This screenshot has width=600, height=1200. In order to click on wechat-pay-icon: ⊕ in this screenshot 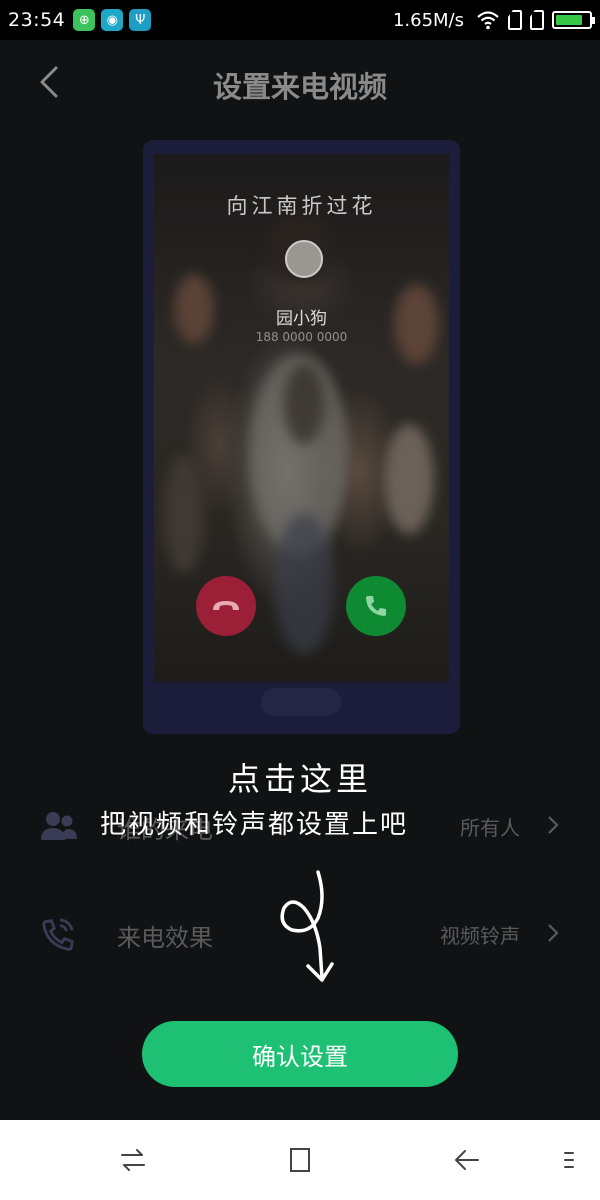, I will do `click(84, 20)`.